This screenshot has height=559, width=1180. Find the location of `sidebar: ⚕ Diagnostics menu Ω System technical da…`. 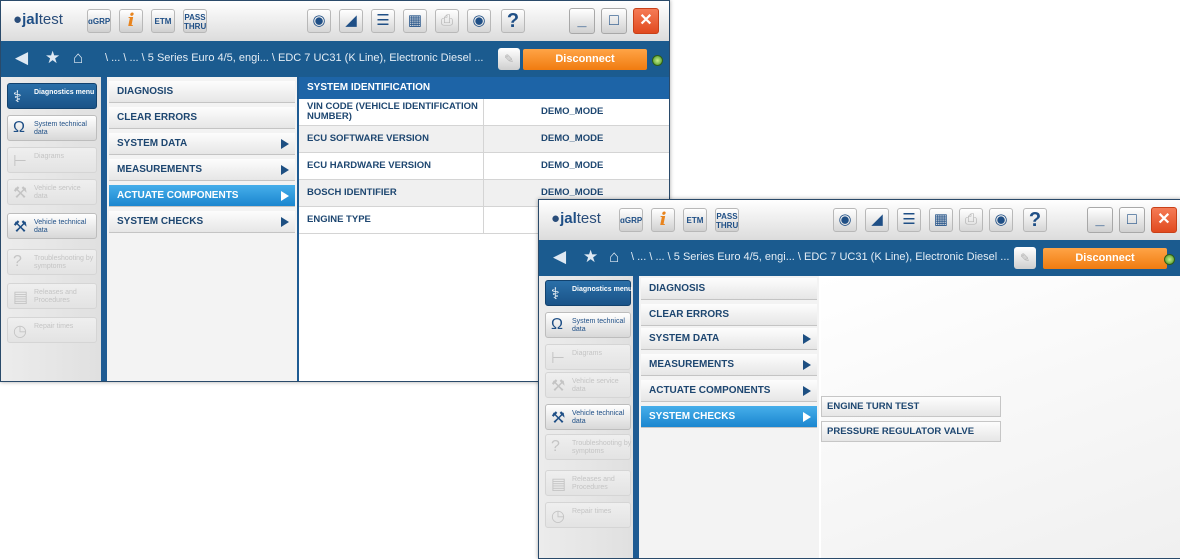

sidebar: ⚕ Diagnostics menu Ω System technical da… is located at coordinates (586, 417).